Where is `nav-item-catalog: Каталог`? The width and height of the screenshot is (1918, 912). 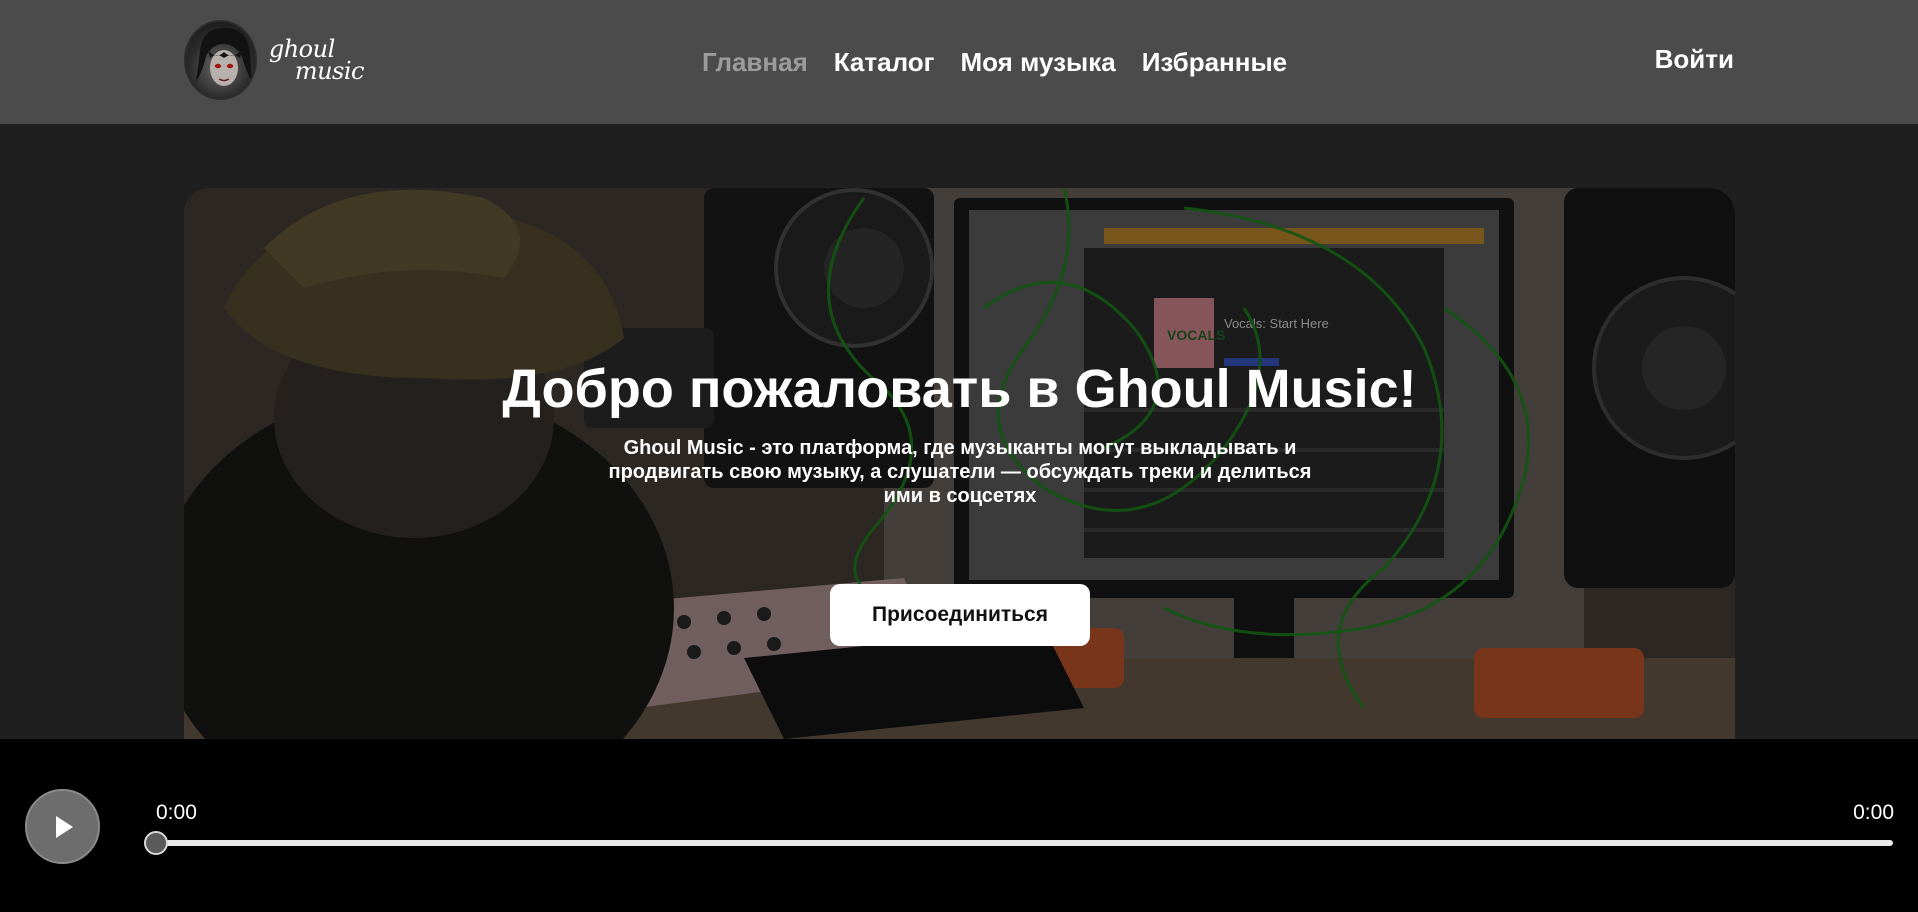
nav-item-catalog: Каталог is located at coordinates (884, 62).